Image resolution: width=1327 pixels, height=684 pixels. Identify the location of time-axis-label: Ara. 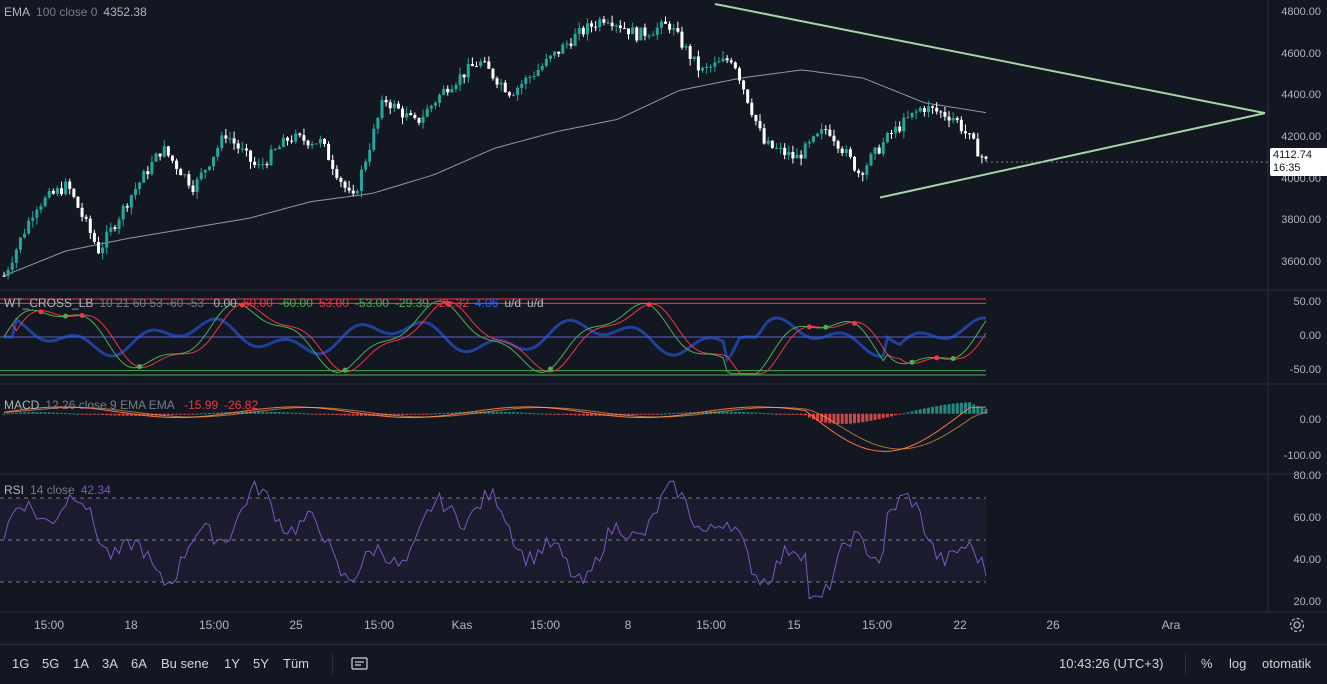
(1171, 625).